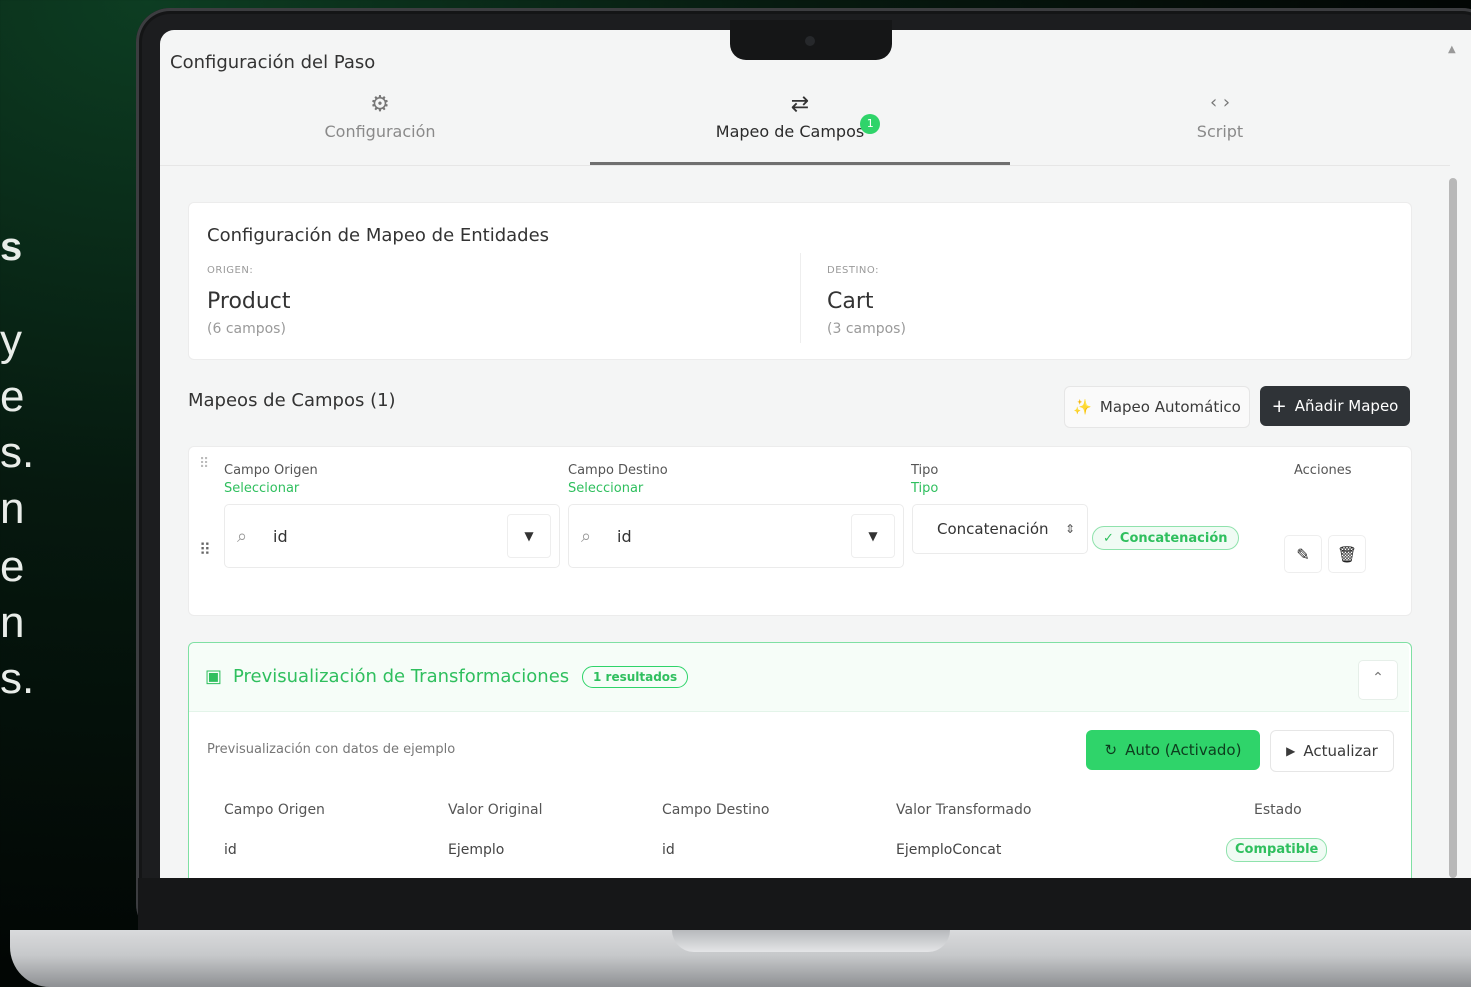 This screenshot has width=1471, height=987. What do you see at coordinates (866, 329) in the screenshot?
I see `destination-field-count: (3 campos)` at bounding box center [866, 329].